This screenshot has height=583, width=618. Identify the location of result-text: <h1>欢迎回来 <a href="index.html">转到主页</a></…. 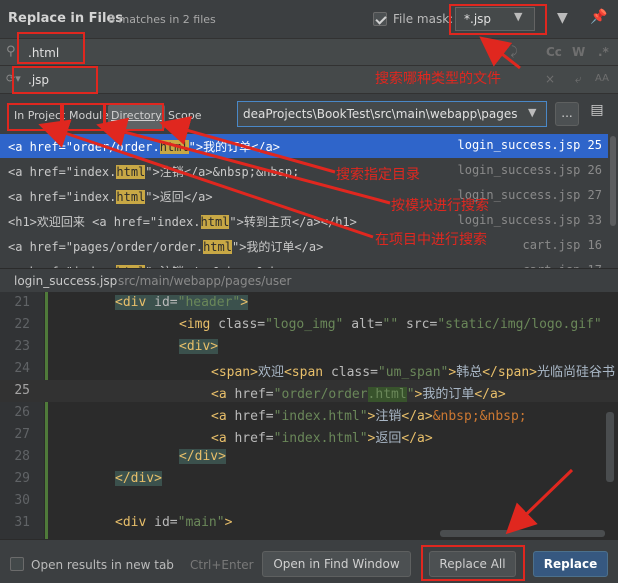
(182, 221).